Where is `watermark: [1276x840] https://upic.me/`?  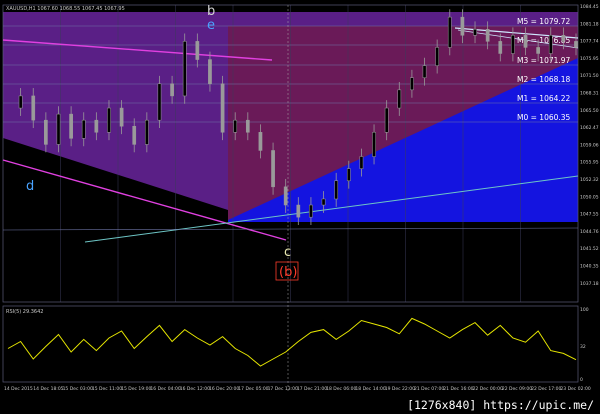
watermark: [1276x840] https://upic.me/ is located at coordinates (500, 405).